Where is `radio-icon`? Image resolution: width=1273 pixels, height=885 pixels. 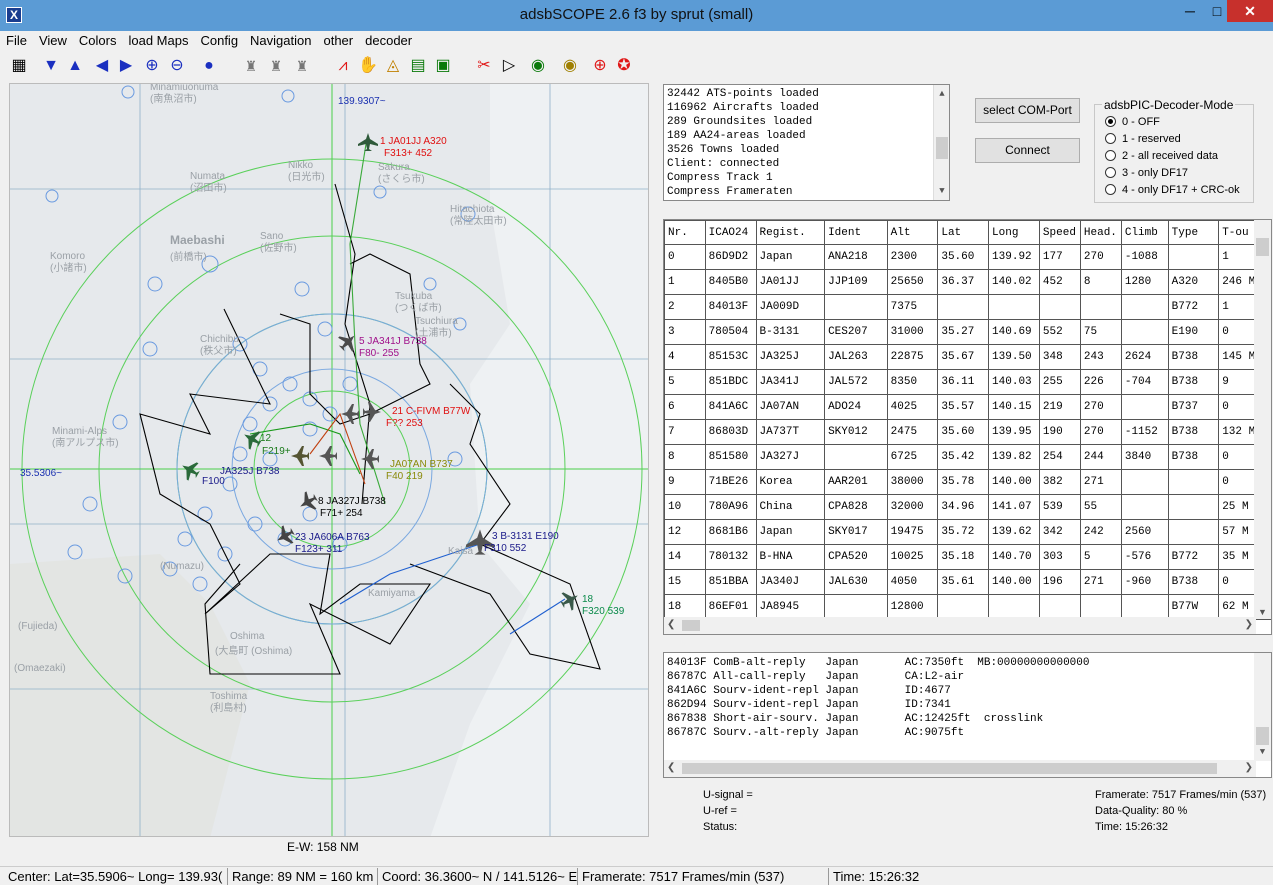 radio-icon is located at coordinates (1110, 155).